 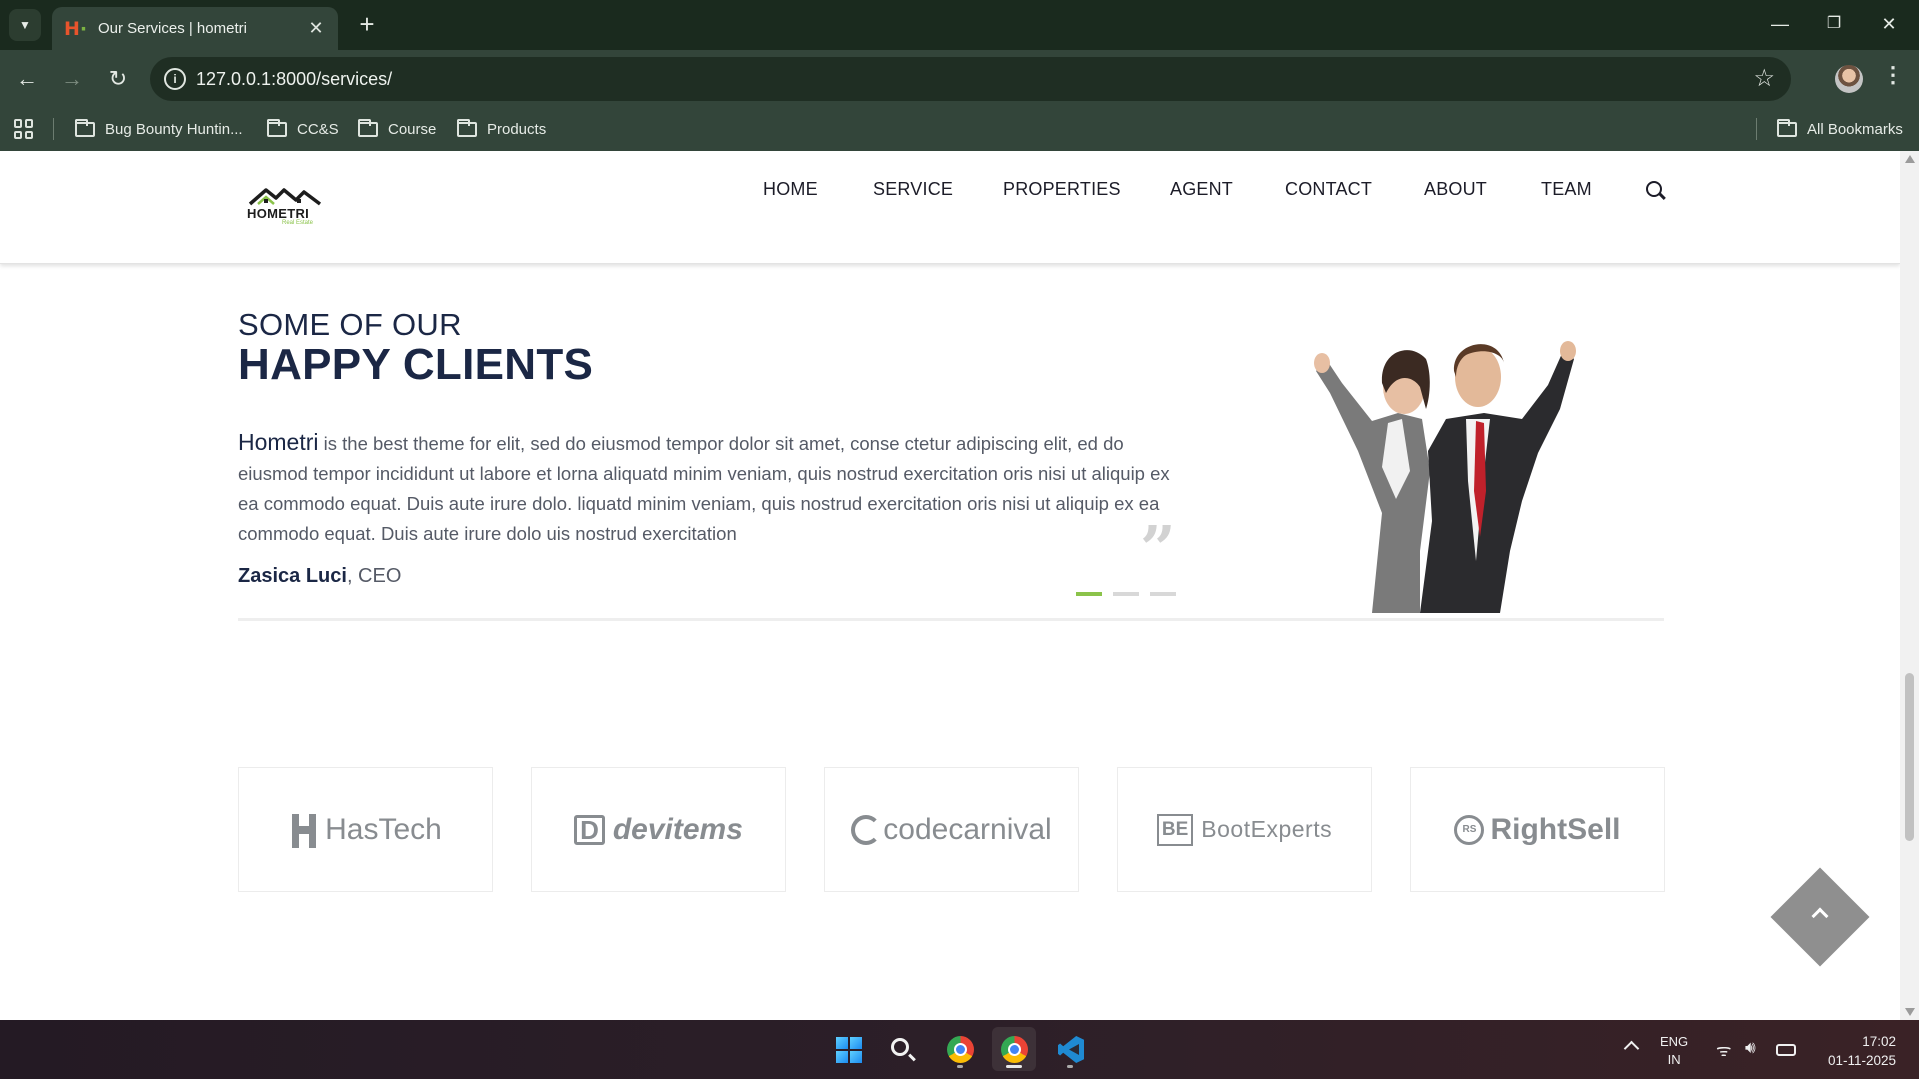 I want to click on scrollbar-thumb, so click(x=1909, y=757).